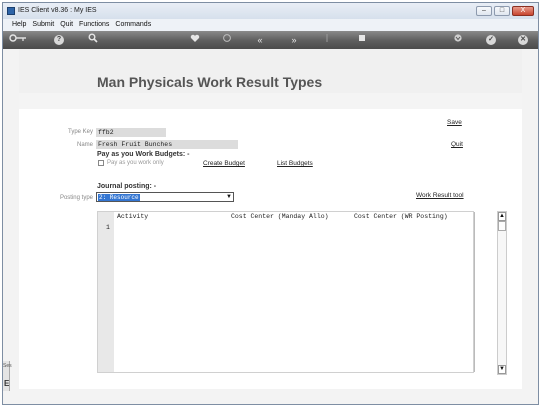  What do you see at coordinates (458, 40) in the screenshot?
I see `down-icon` at bounding box center [458, 40].